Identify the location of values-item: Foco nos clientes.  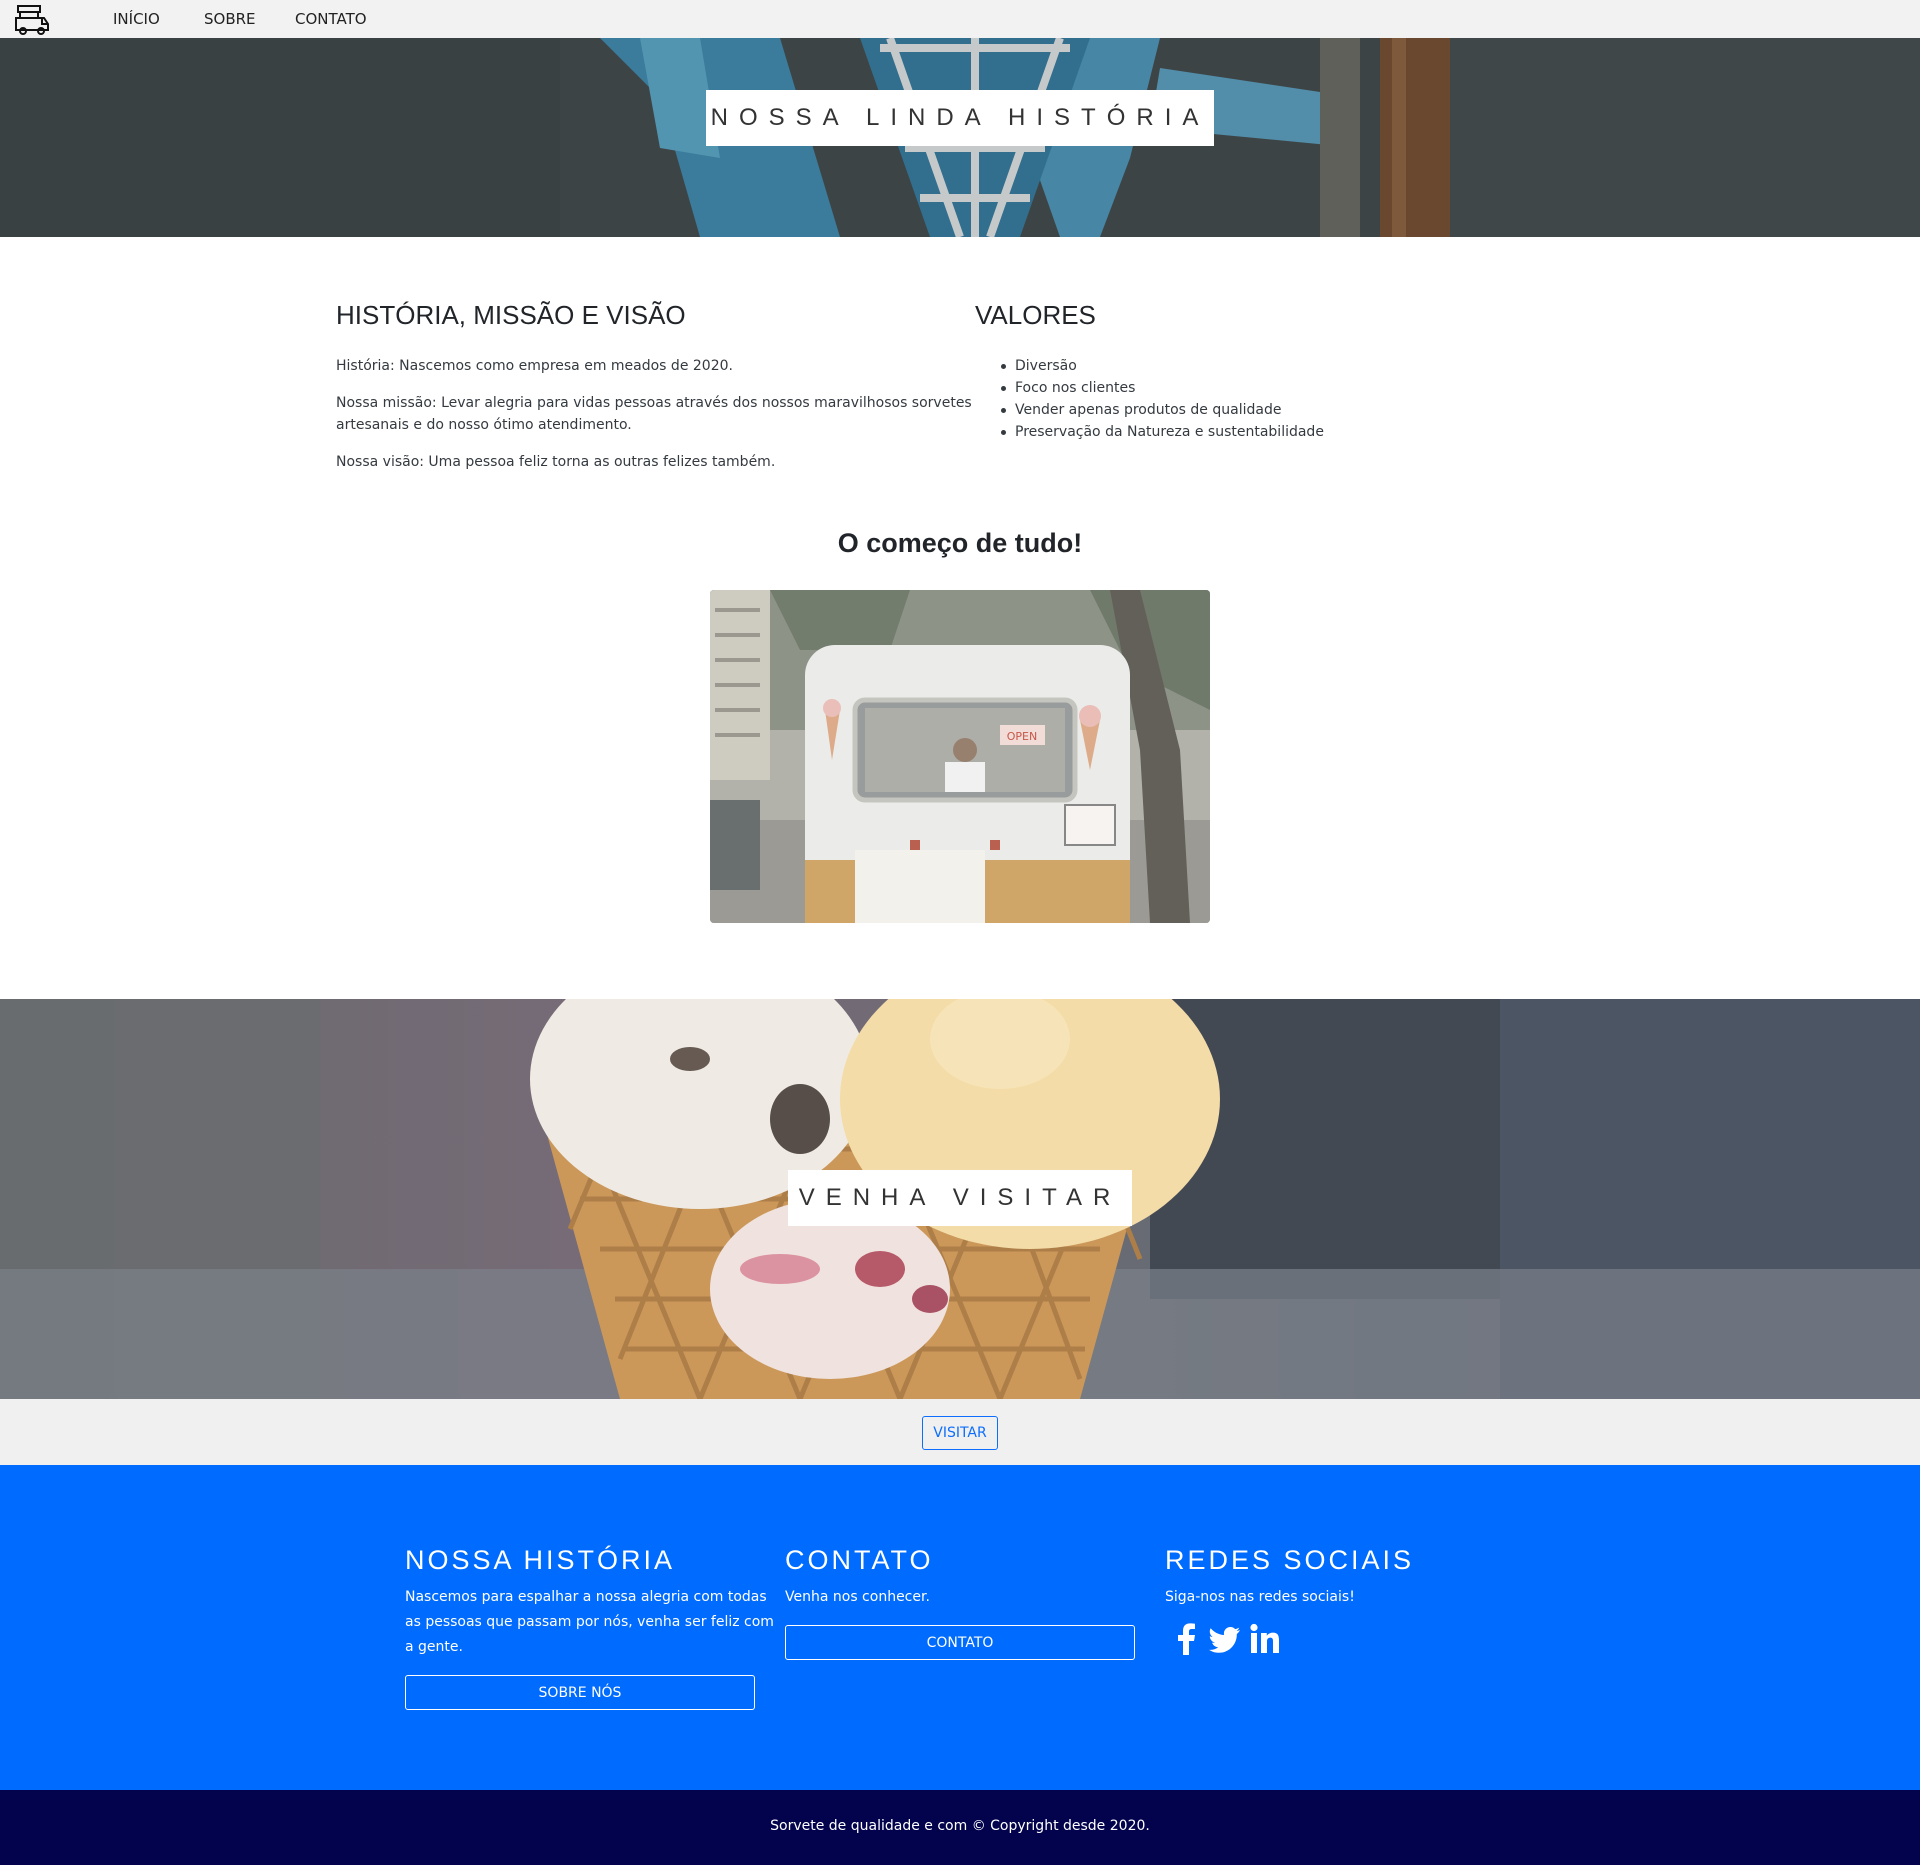
(1162, 388).